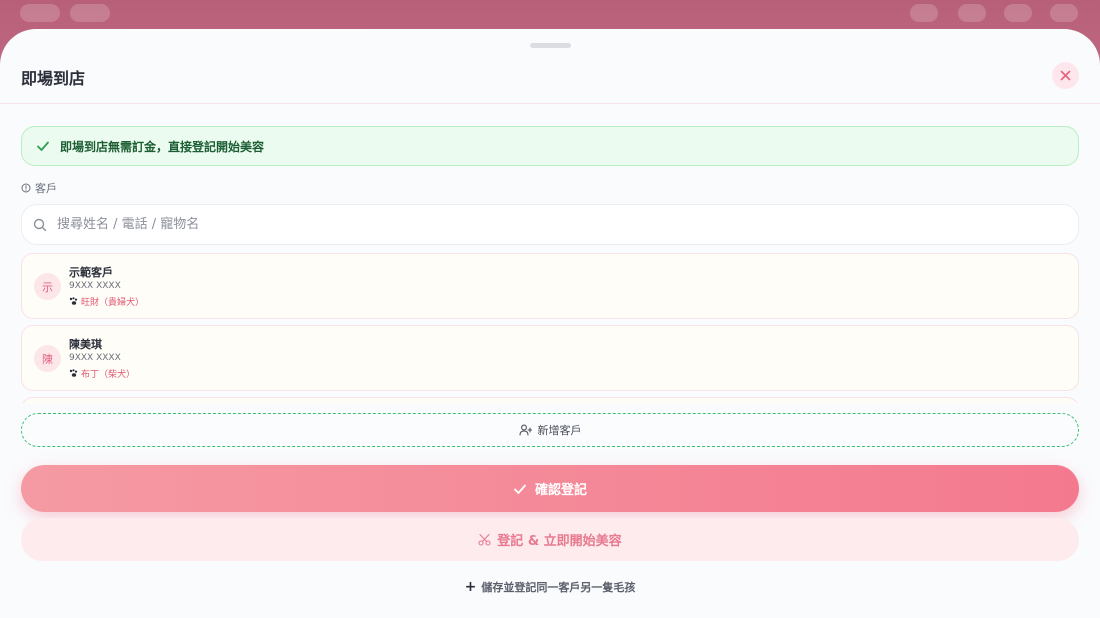  Describe the element at coordinates (559, 541) in the screenshot. I see `register-and-start-label: 登記 & 立即開始美容` at that location.